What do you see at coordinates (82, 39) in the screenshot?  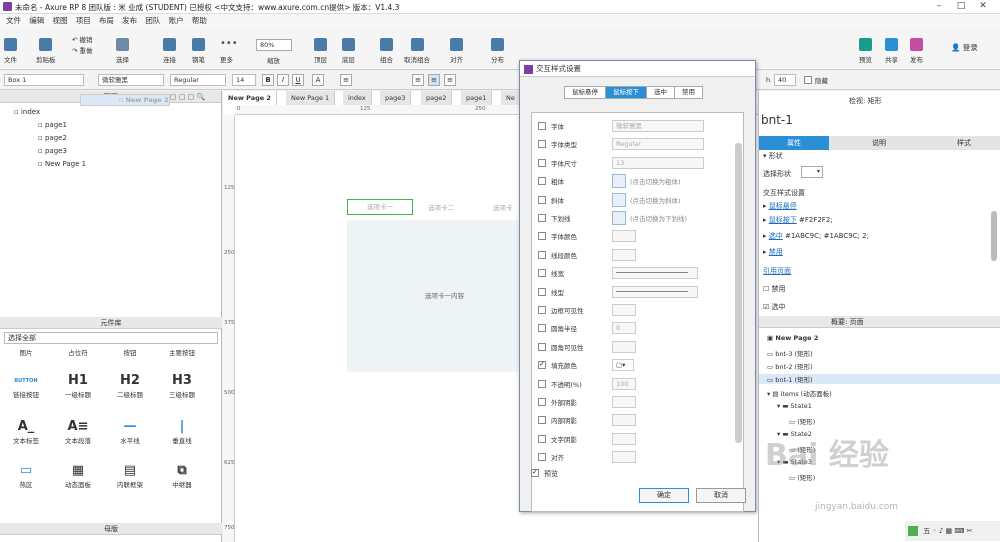 I see `undo-button: ↶ 撤销` at bounding box center [82, 39].